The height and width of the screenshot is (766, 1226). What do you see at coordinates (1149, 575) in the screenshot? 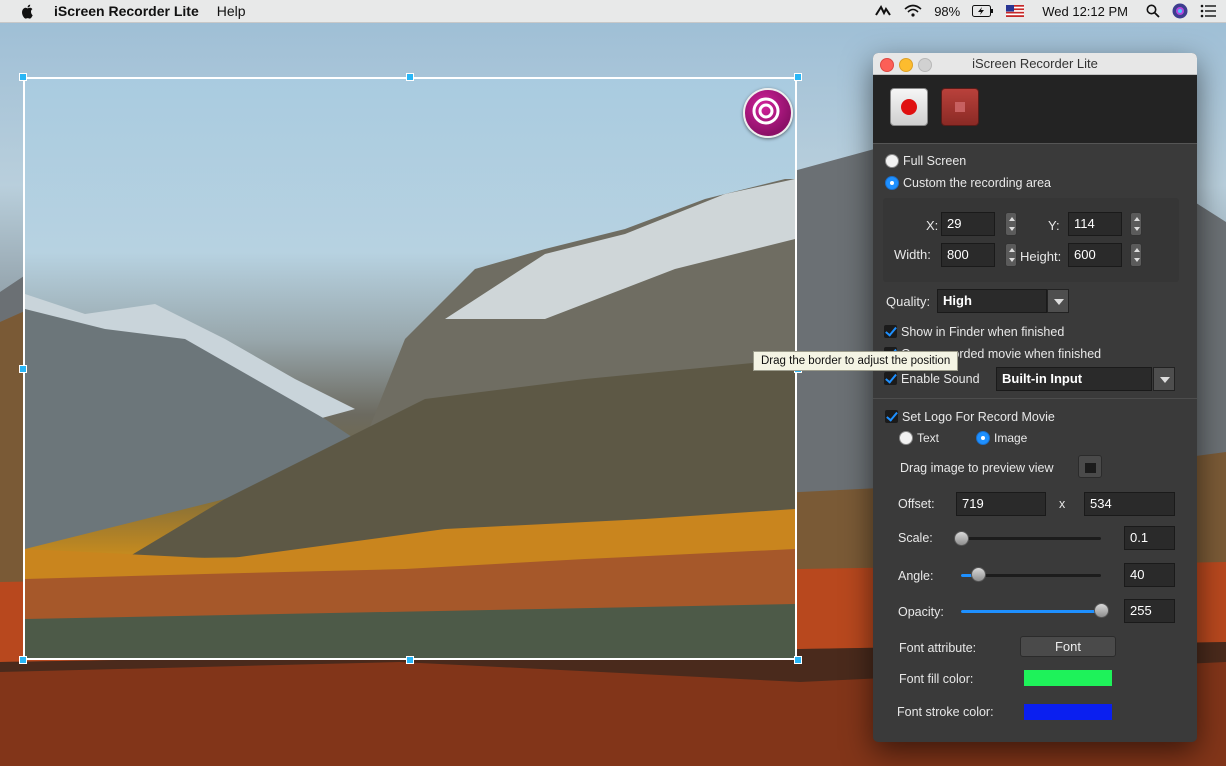
I see `angle-input: 40` at bounding box center [1149, 575].